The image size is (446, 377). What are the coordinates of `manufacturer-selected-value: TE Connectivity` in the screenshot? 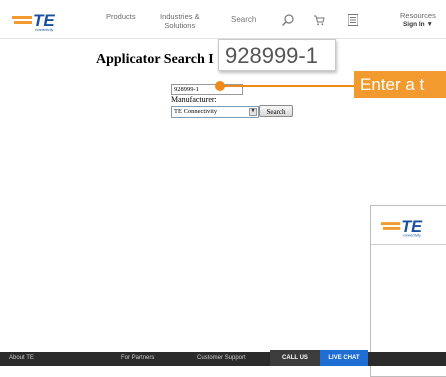 It's located at (196, 111).